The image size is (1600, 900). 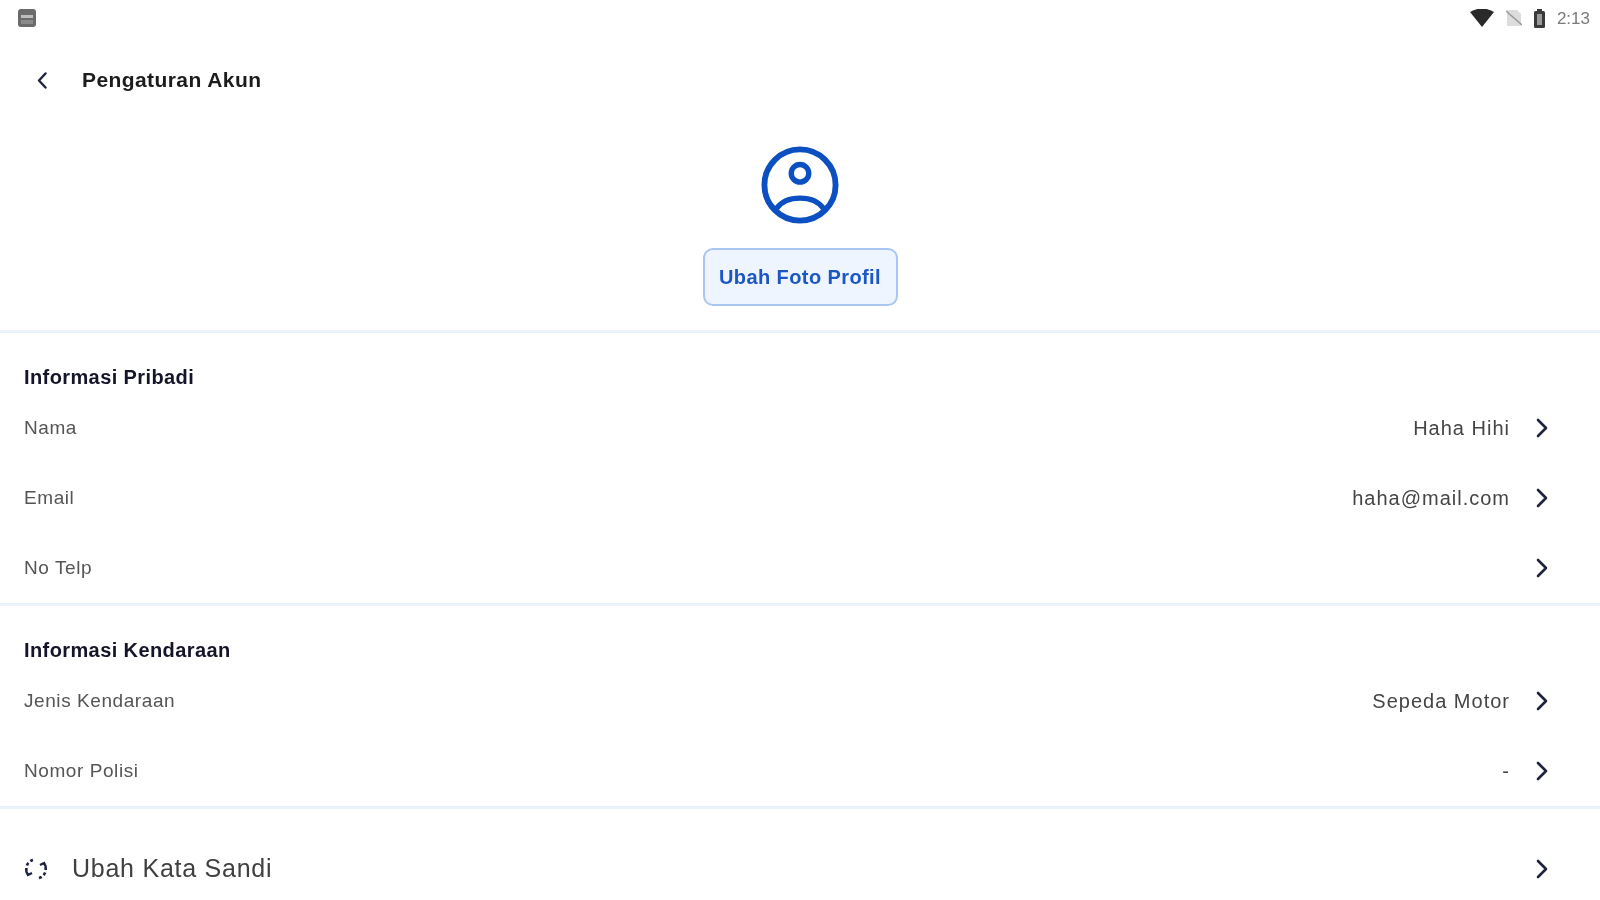 I want to click on section-title: Informasi Pribadi, so click(x=109, y=377).